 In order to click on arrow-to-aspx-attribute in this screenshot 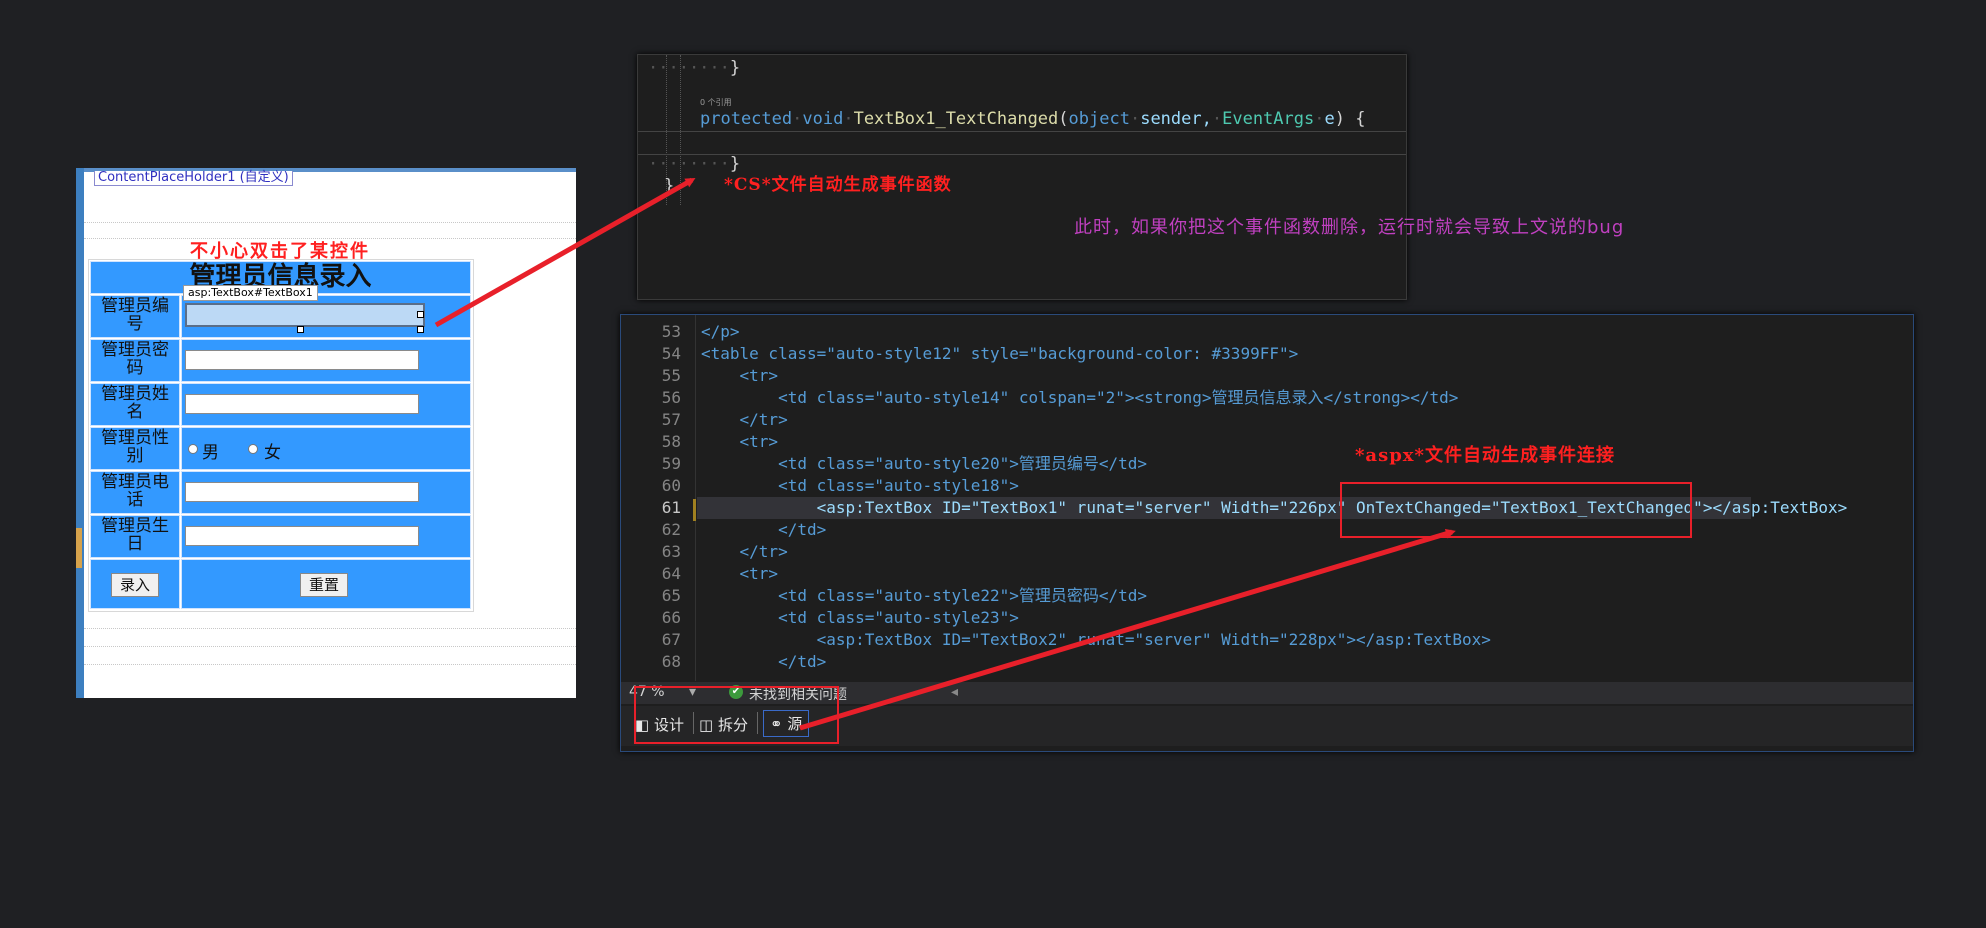, I will do `click(1127, 629)`.